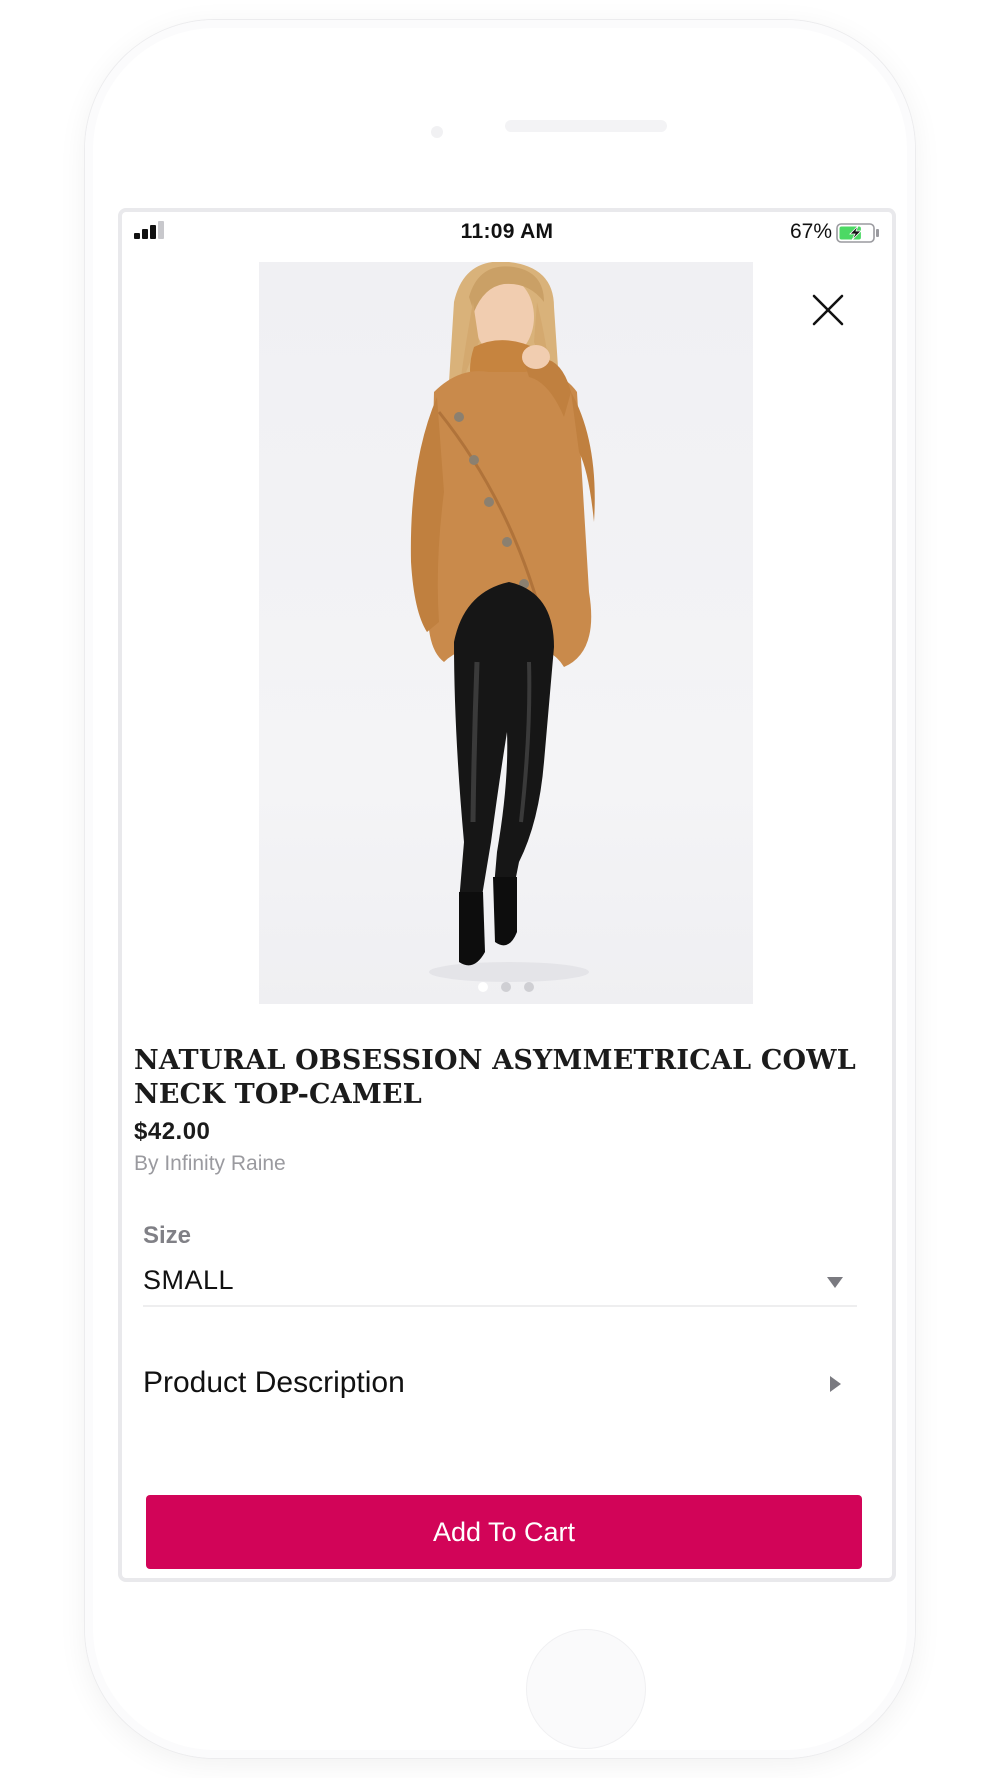 This screenshot has width=1000, height=1778. I want to click on product-price: $42.00, so click(172, 1131).